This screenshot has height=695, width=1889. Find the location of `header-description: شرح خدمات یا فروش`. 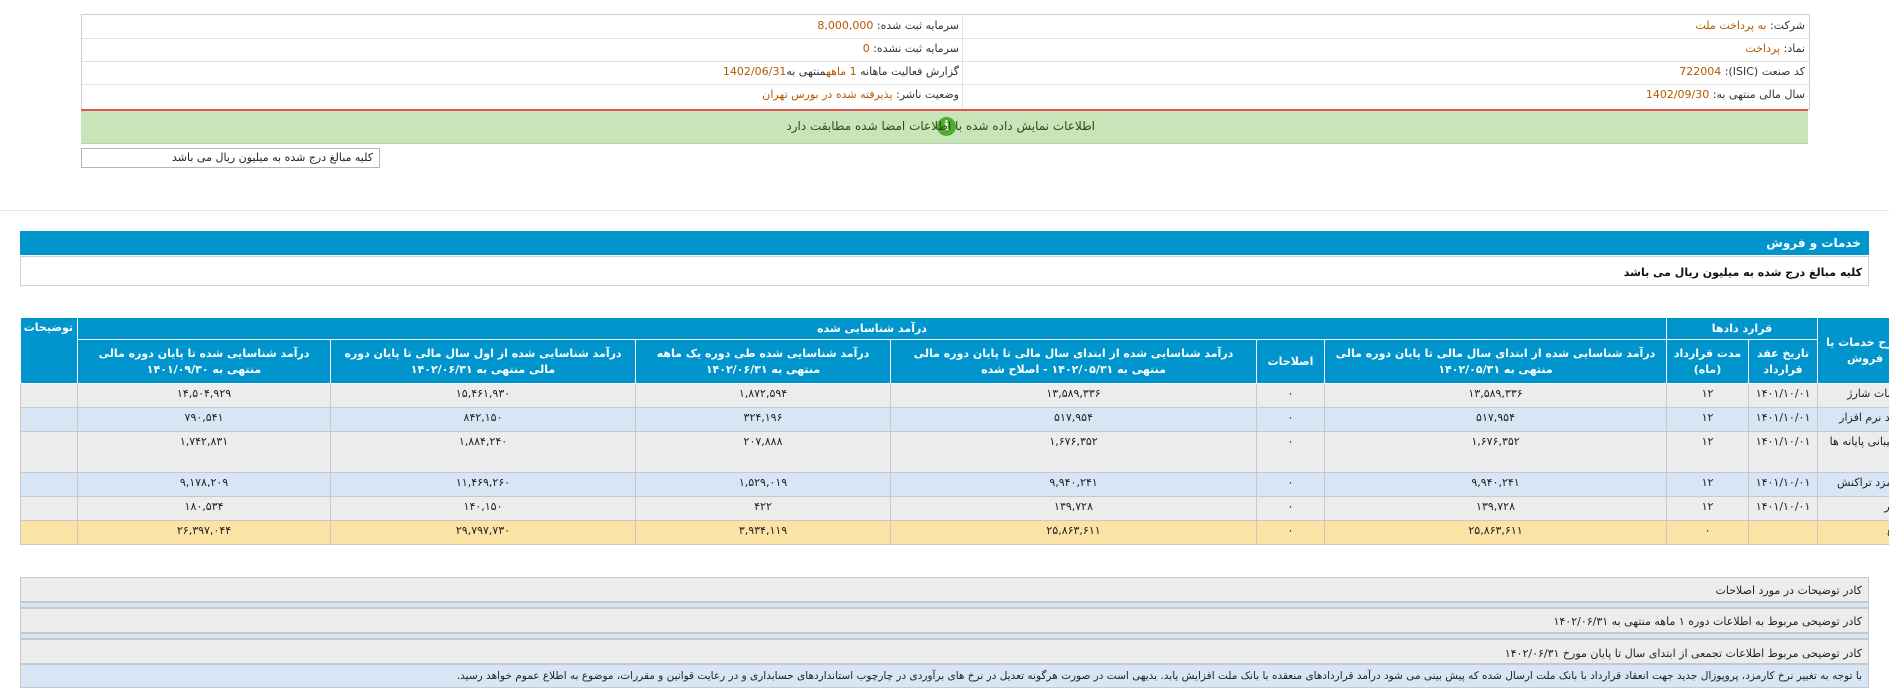

header-description: شرح خدمات یا فروش is located at coordinates (1853, 350).